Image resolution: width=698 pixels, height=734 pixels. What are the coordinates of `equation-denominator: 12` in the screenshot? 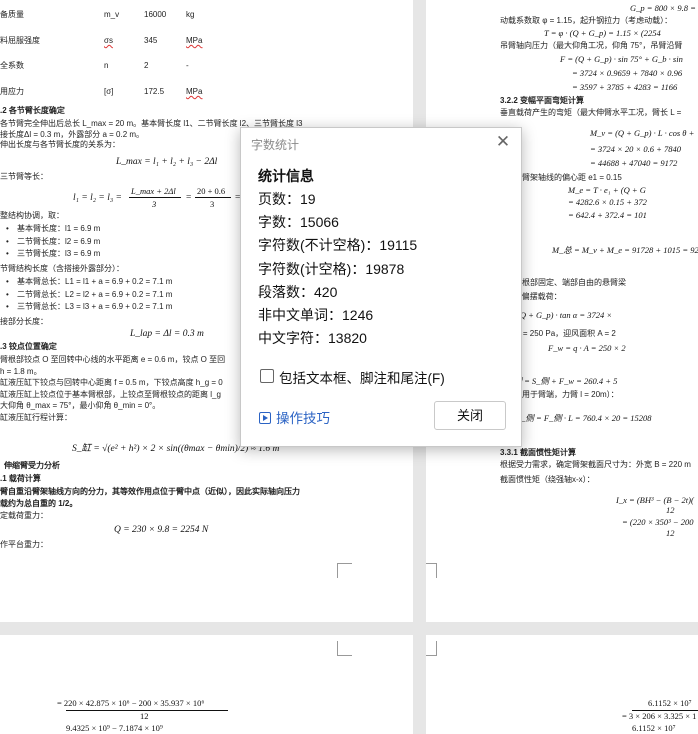 It's located at (144, 716).